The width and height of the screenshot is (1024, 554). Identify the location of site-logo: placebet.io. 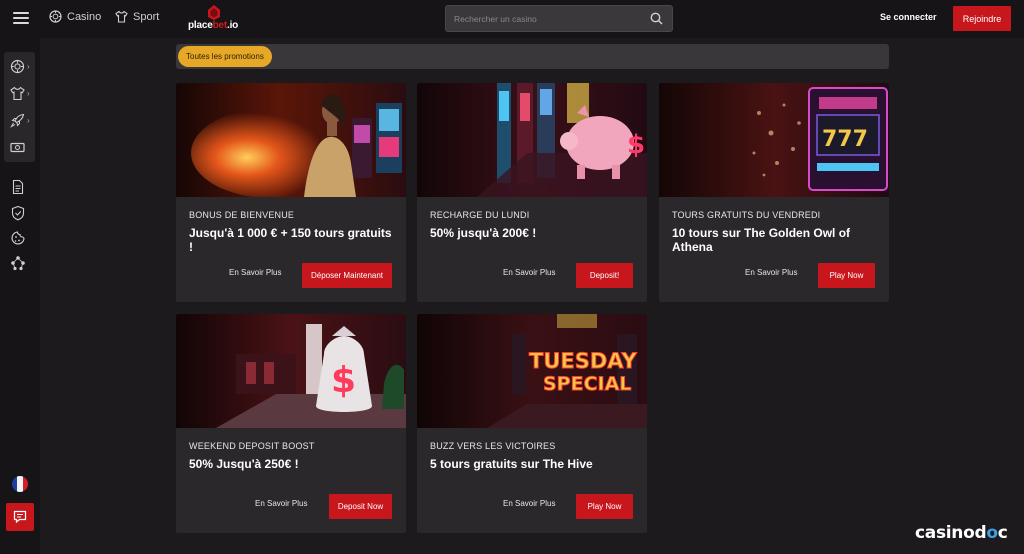
(216, 19).